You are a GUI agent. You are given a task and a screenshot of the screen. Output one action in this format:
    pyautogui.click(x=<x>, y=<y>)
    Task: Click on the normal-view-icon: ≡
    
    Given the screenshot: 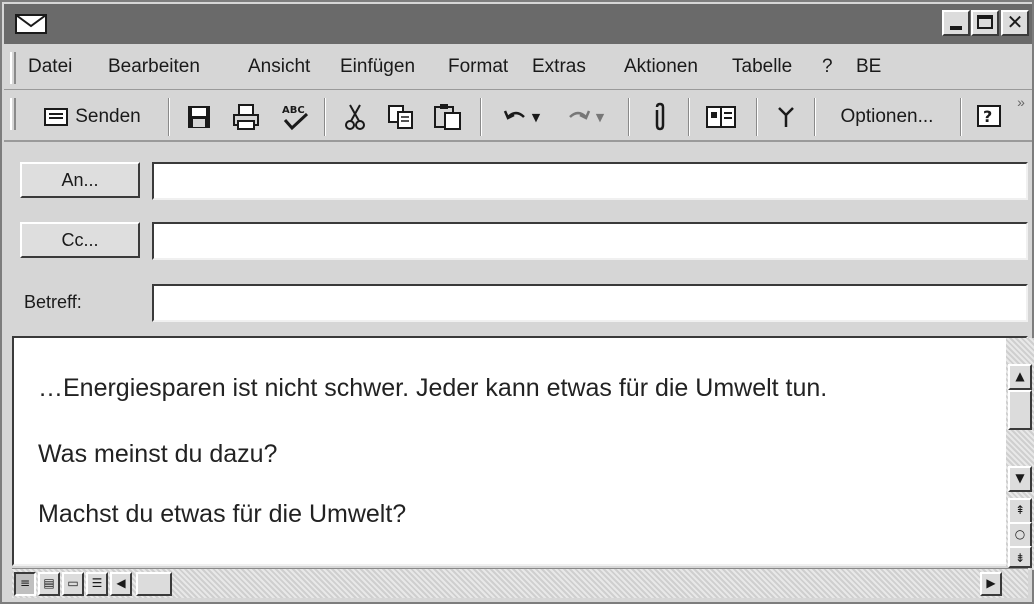 What is the action you would take?
    pyautogui.click(x=25, y=583)
    